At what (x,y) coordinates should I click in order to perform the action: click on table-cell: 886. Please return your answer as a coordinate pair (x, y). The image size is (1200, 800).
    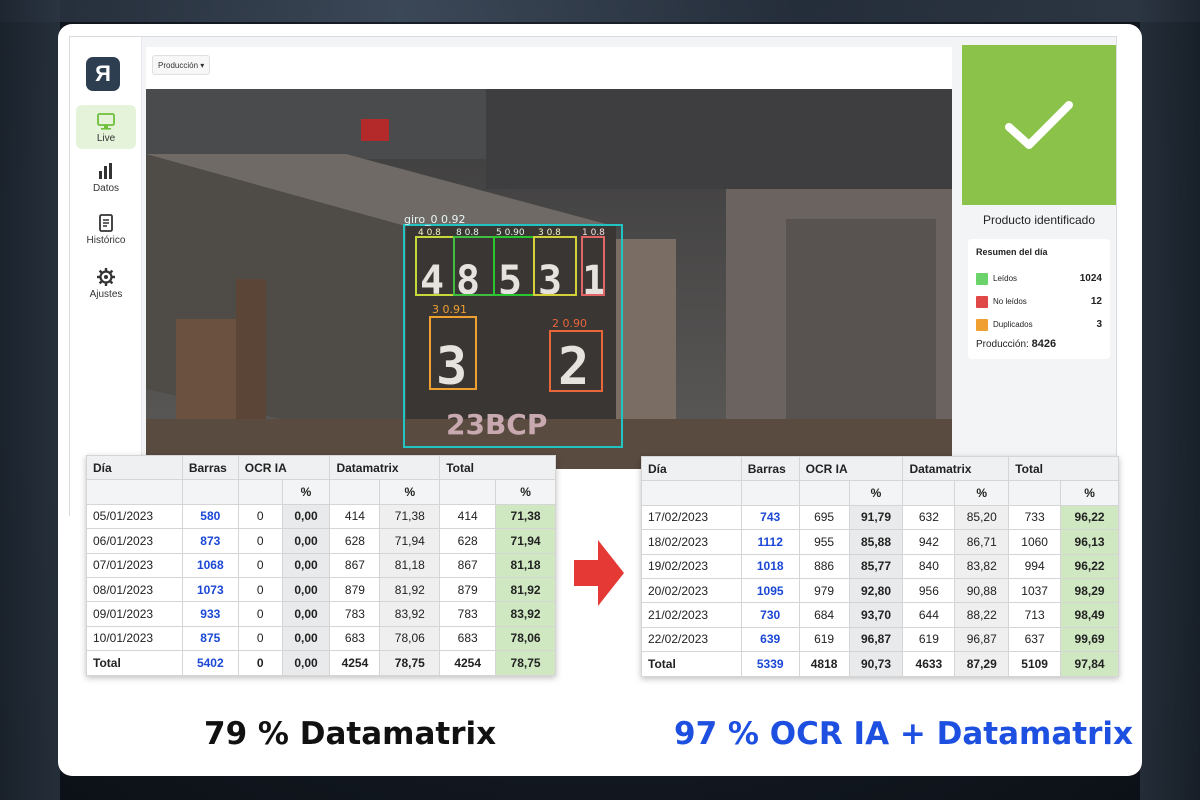
    Looking at the image, I should click on (824, 566).